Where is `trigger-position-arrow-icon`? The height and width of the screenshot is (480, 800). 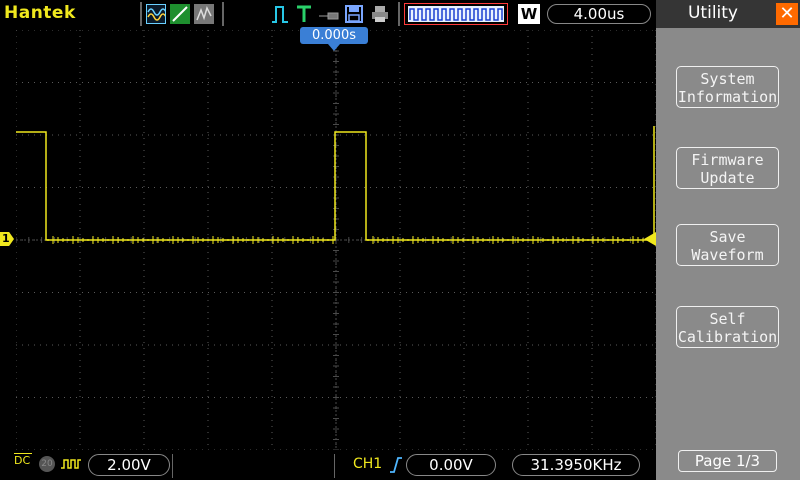 trigger-position-arrow-icon is located at coordinates (334, 47).